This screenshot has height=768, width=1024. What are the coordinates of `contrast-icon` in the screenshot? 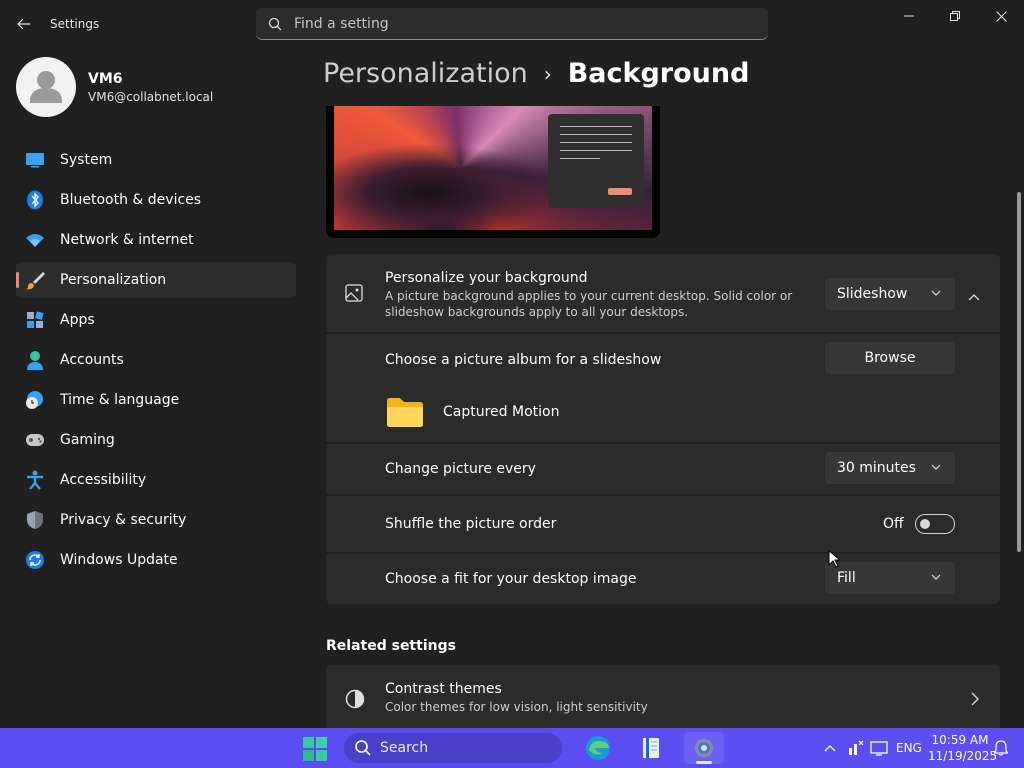 It's located at (355, 701).